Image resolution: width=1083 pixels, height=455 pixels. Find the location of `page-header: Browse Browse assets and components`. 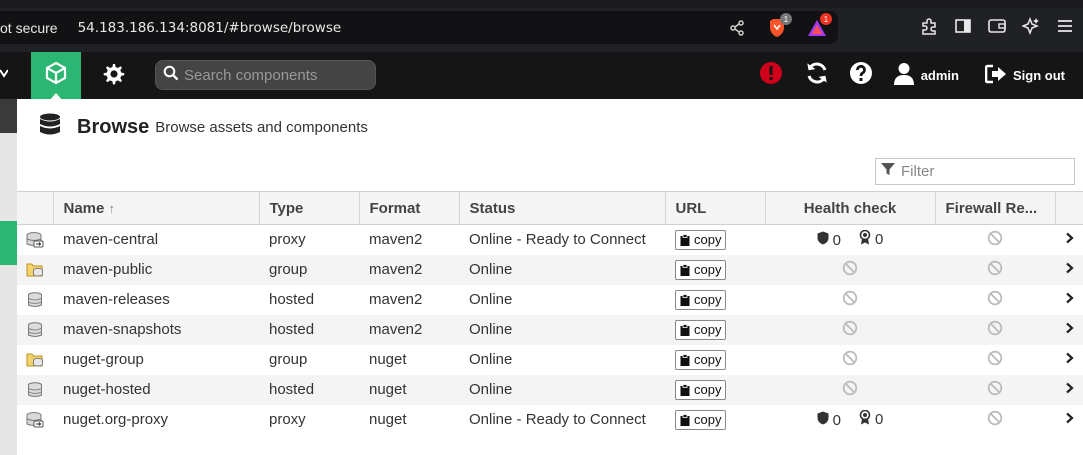

page-header: Browse Browse assets and components is located at coordinates (203, 127).